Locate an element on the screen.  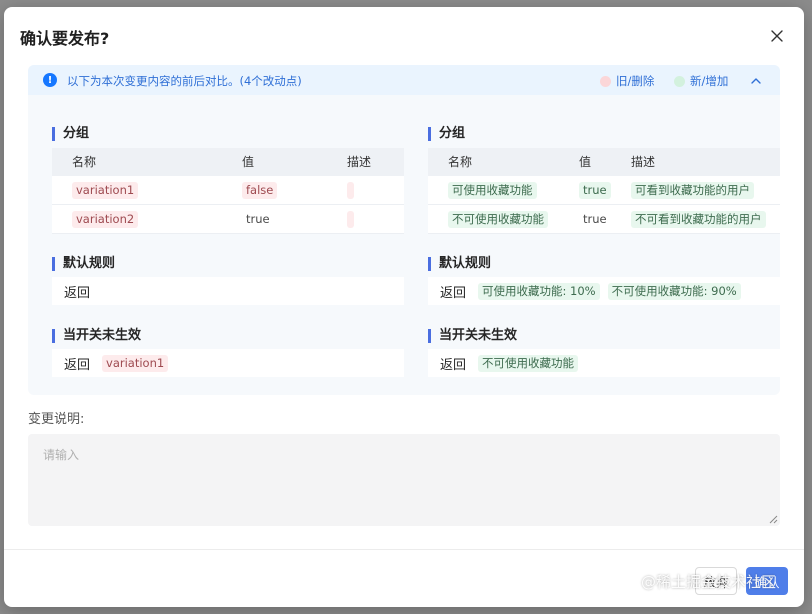
rule-tag: 不可使用收藏功能: 90% is located at coordinates (674, 291).